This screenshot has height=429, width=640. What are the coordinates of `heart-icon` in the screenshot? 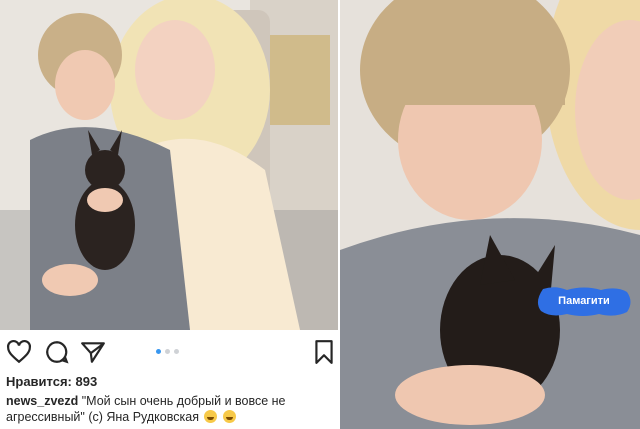 It's located at (19, 352).